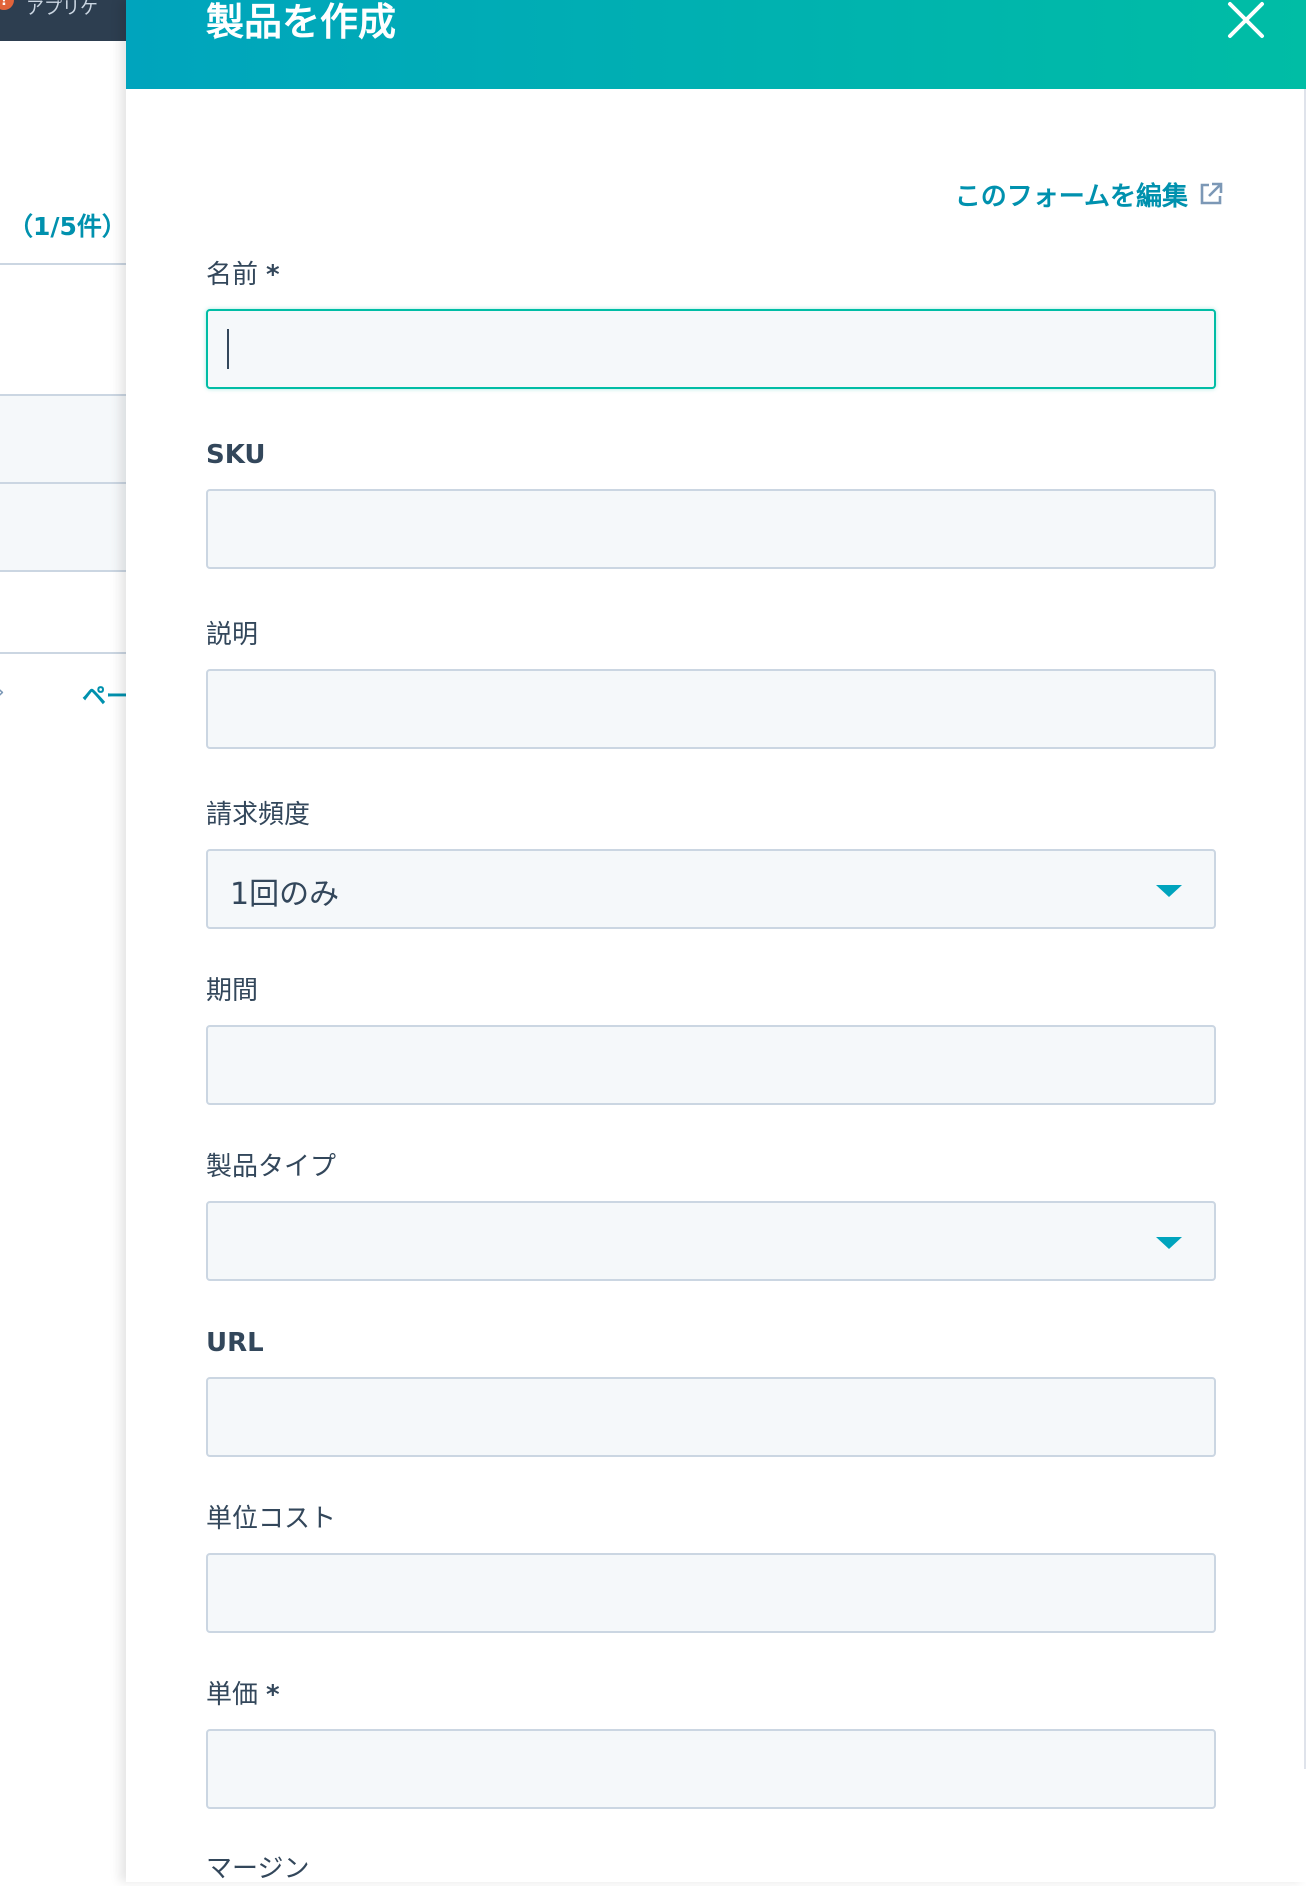  Describe the element at coordinates (711, 349) in the screenshot. I see `name-input` at that location.